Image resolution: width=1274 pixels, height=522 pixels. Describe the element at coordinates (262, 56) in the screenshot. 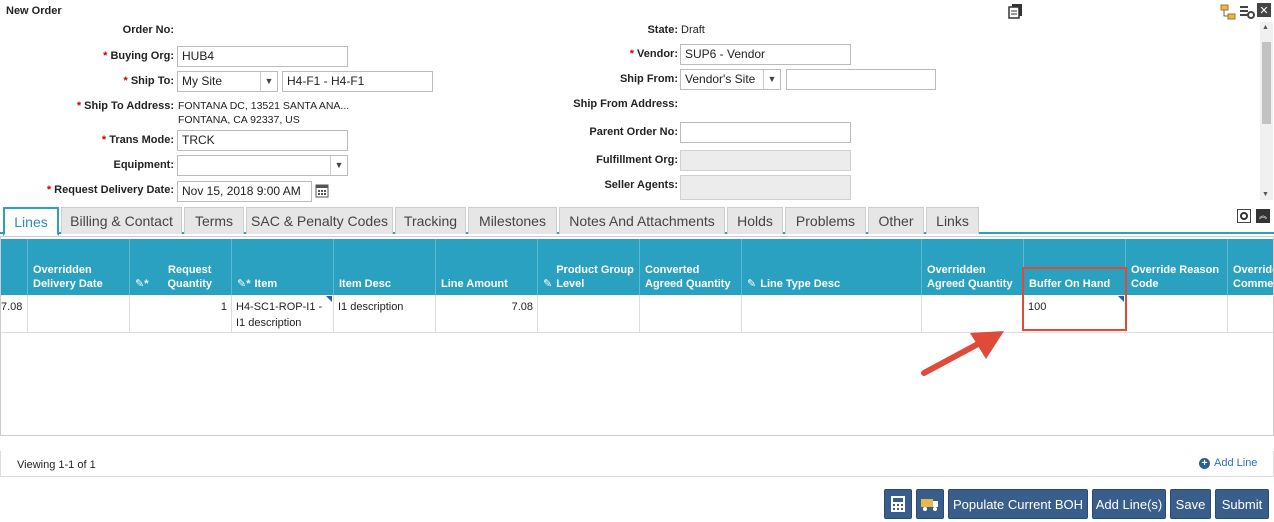

I see `buying-org-input: HUB4` at that location.